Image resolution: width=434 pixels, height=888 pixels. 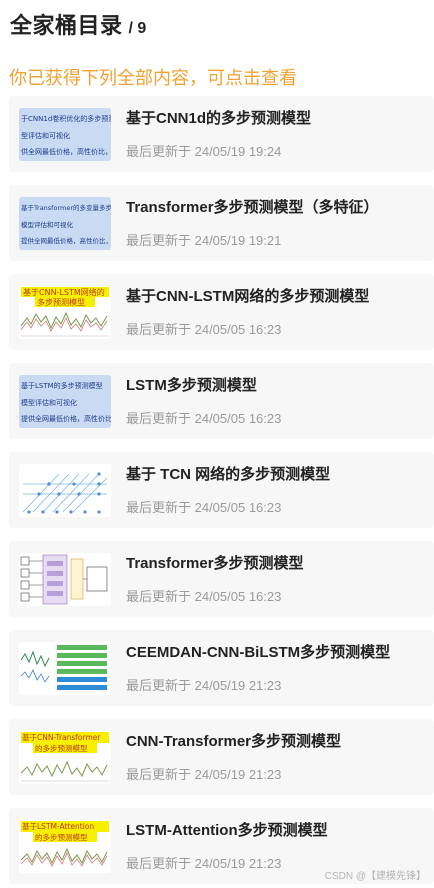 What do you see at coordinates (65, 846) in the screenshot?
I see `chart-thumbnail: 基于LSTM-Attention 的多步预测模型` at bounding box center [65, 846].